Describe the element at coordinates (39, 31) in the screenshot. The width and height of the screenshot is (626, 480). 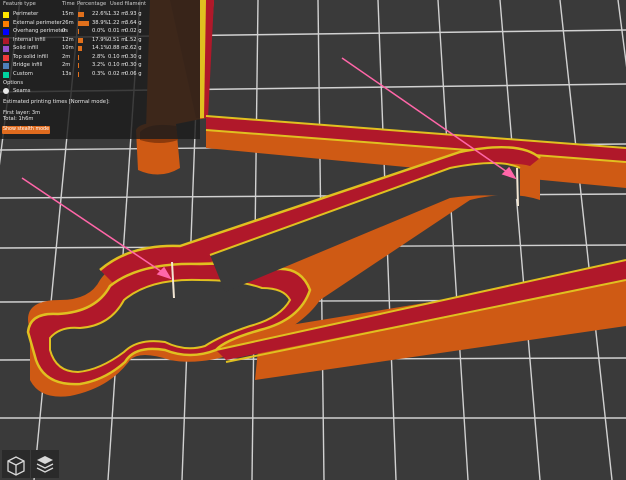
I see `legend-item-name: Overhang perimeter` at that location.